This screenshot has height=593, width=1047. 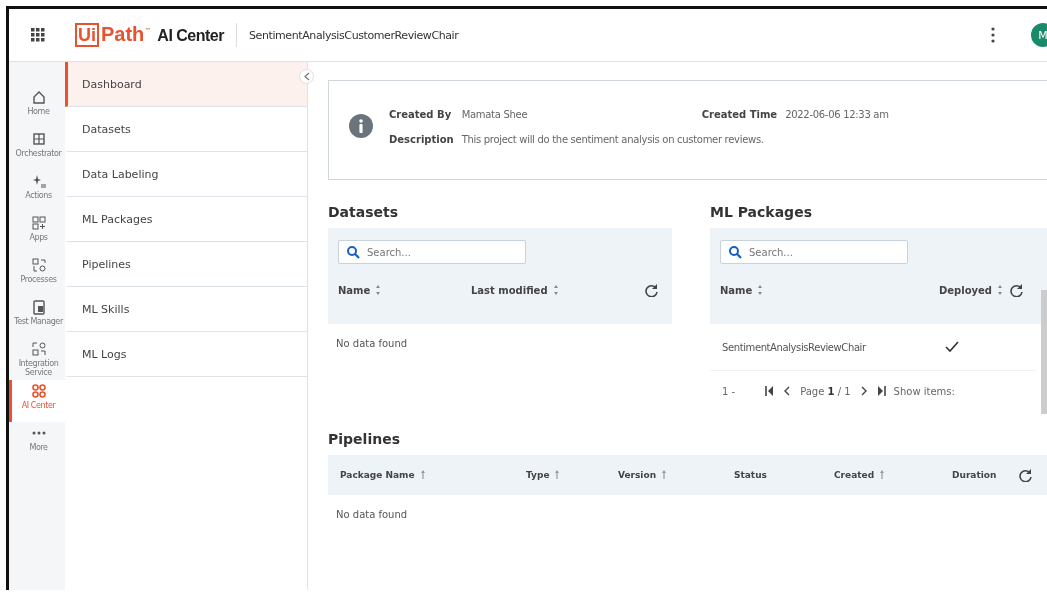 I want to click on user-avatar: M, so click(x=1039, y=35).